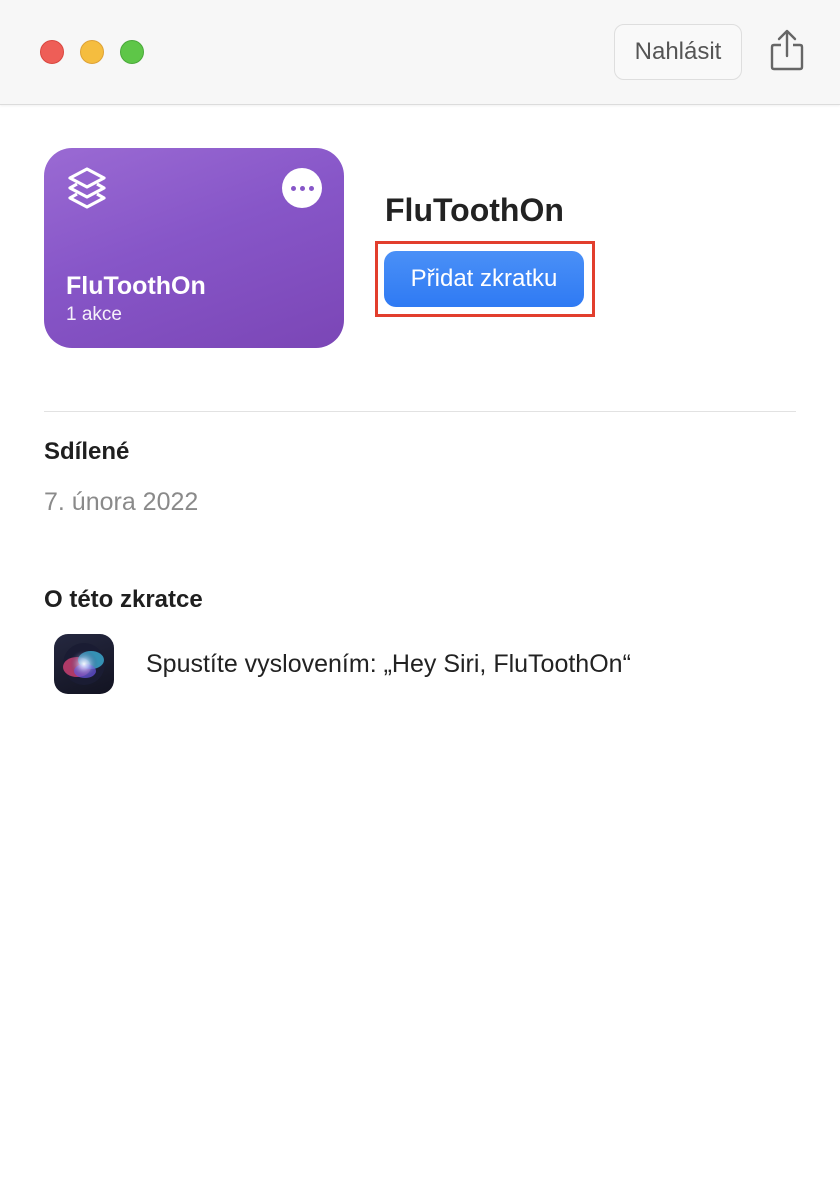 This screenshot has height=1200, width=840. Describe the element at coordinates (136, 286) in the screenshot. I see `card-title: FluToothOn` at that location.